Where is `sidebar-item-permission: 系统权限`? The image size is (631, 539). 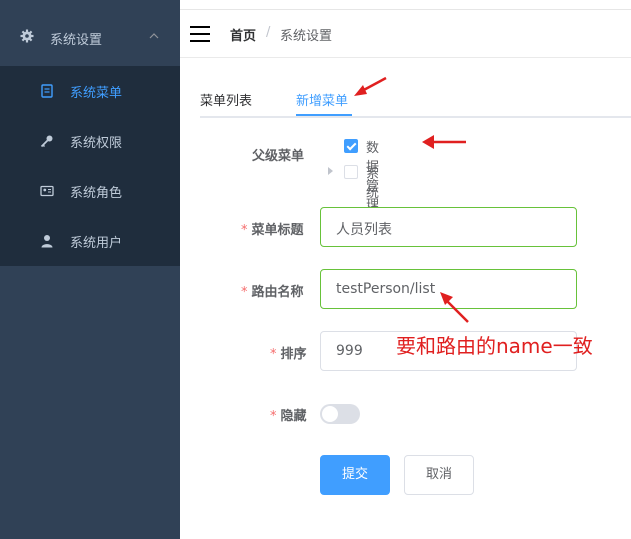
sidebar-item-permission: 系统权限 is located at coordinates (90, 141).